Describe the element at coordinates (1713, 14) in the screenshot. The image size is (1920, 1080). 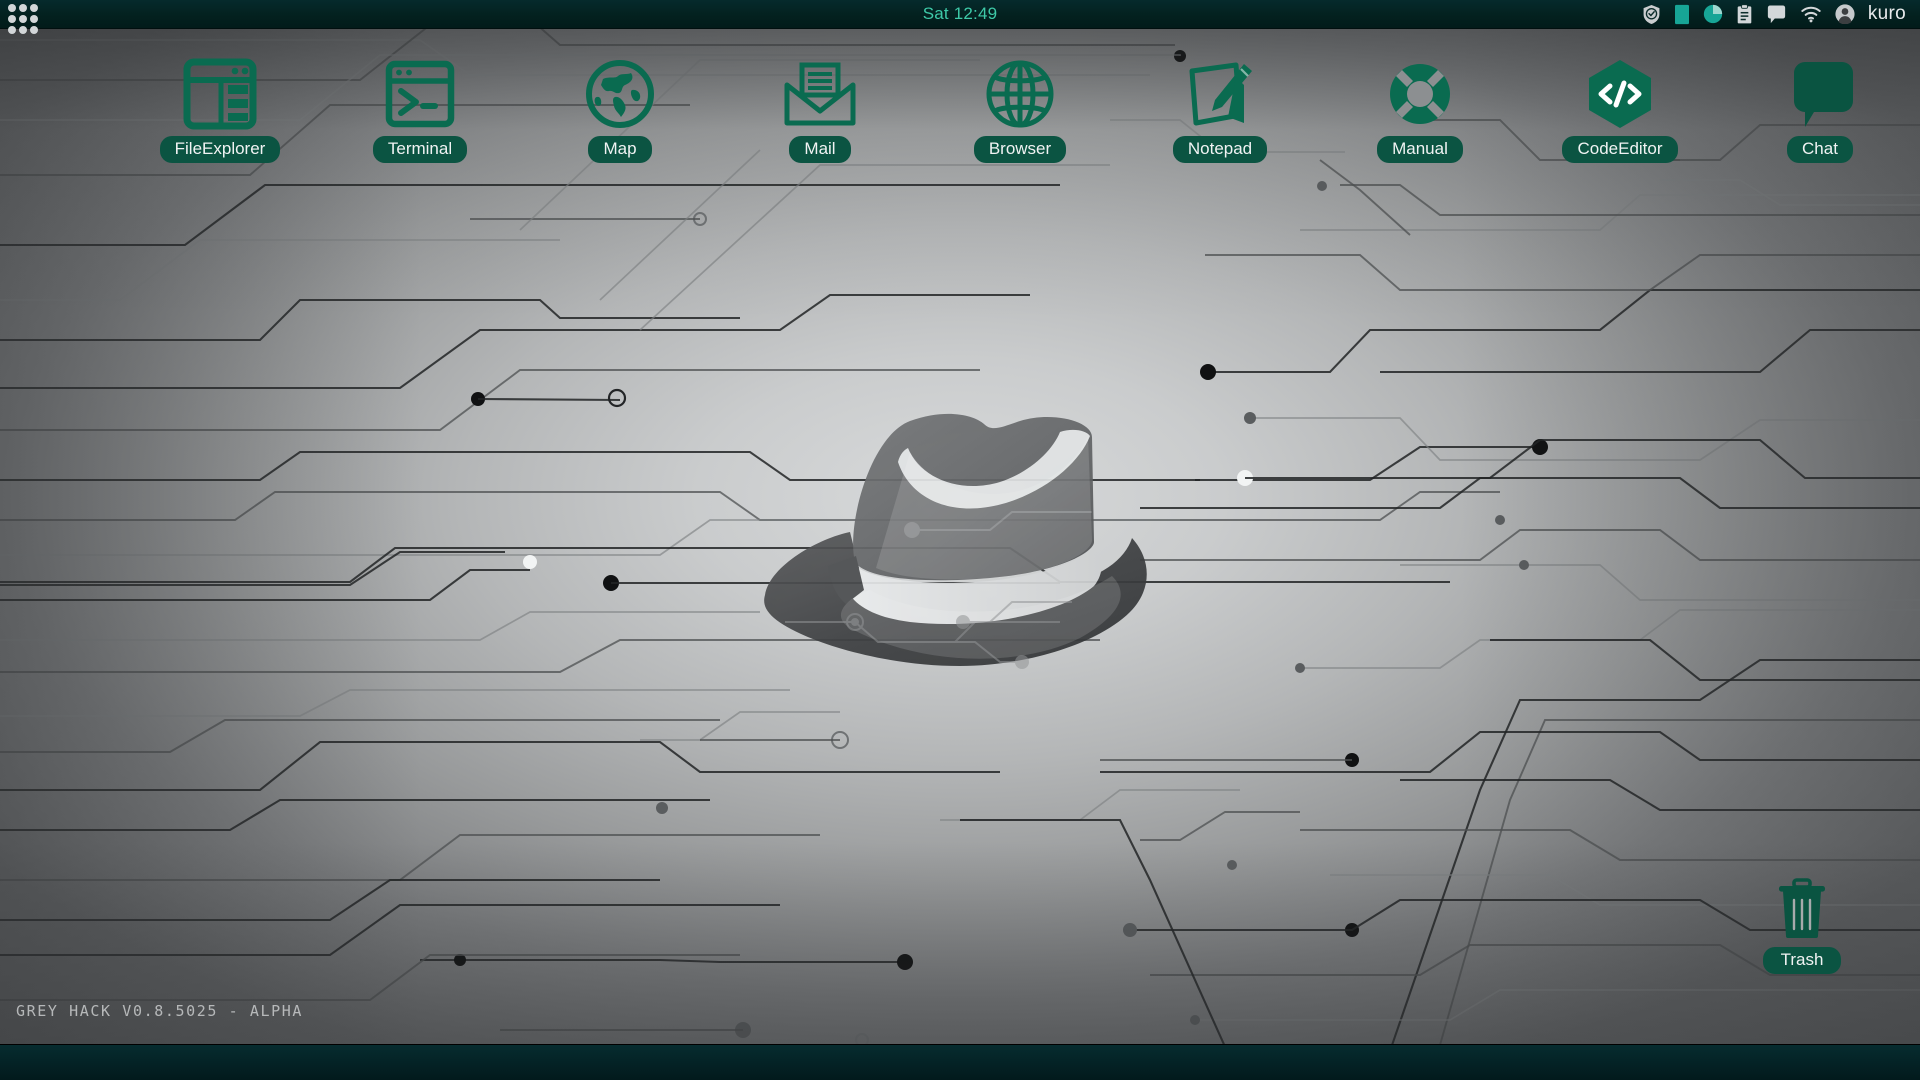
I see `pie-chart-icon` at that location.